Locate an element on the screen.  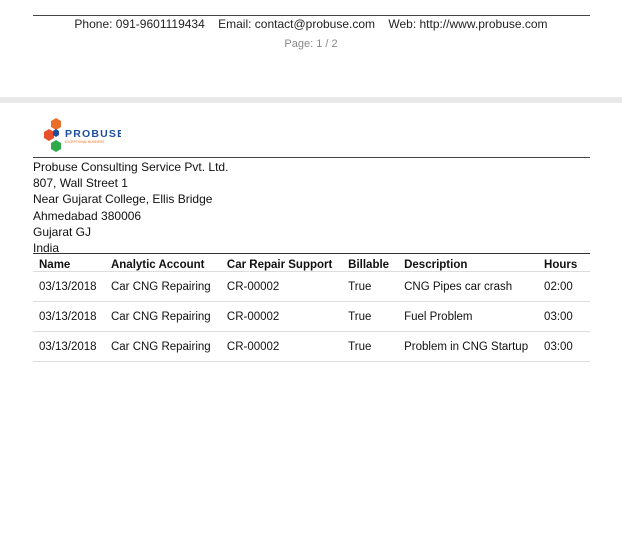
address-line: Gujarat GJ is located at coordinates (62, 231).